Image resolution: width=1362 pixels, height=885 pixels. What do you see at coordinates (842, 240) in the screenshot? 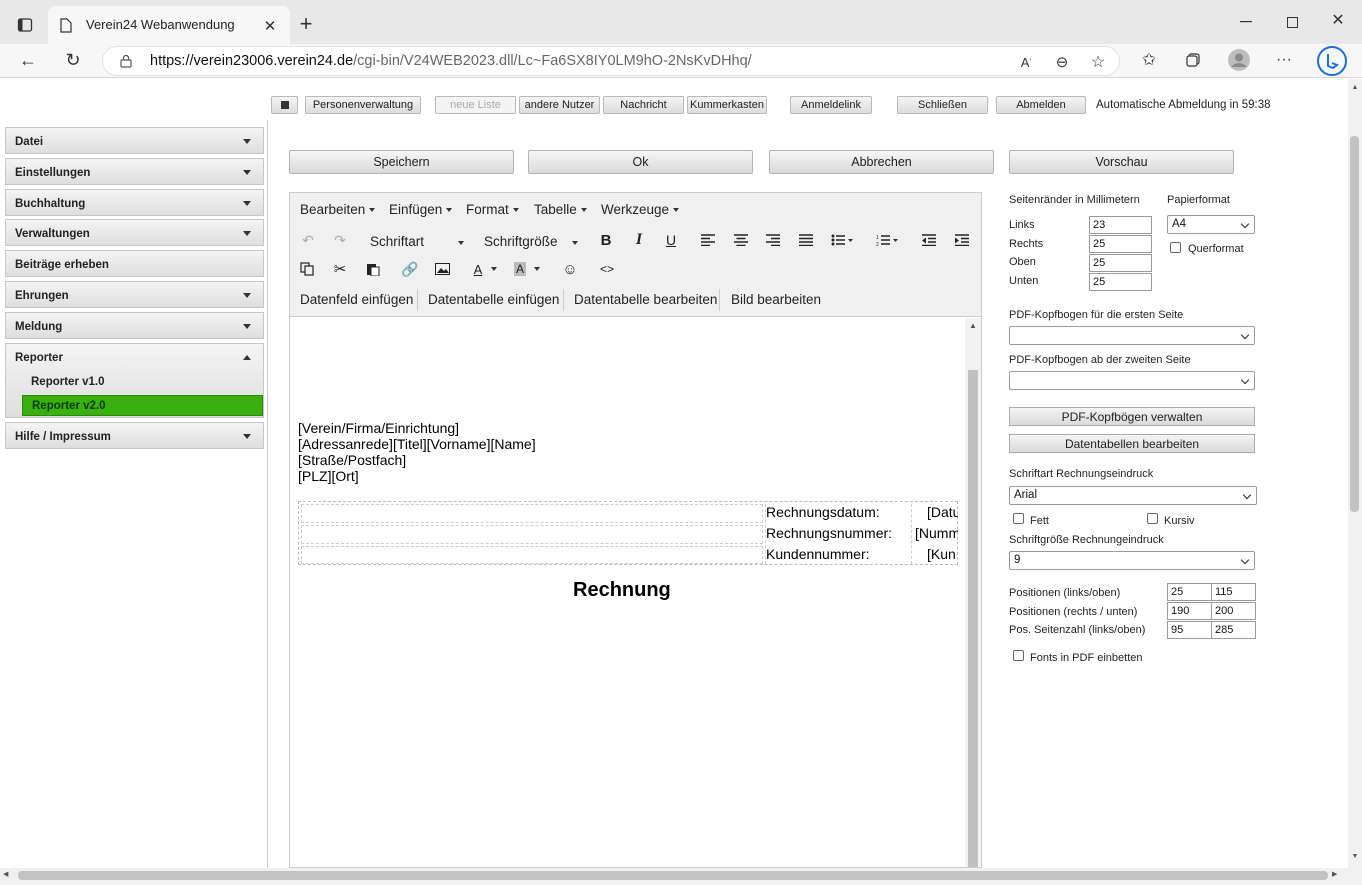
I see `bullet-list-icon` at bounding box center [842, 240].